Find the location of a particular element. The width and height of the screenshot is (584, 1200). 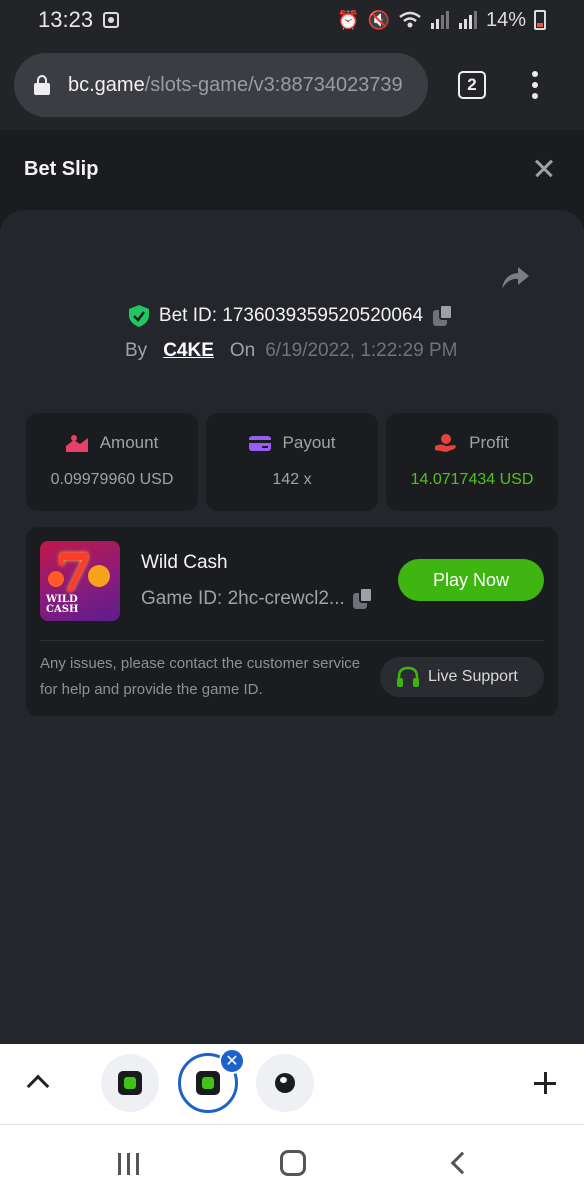

back-icon is located at coordinates (462, 1163).